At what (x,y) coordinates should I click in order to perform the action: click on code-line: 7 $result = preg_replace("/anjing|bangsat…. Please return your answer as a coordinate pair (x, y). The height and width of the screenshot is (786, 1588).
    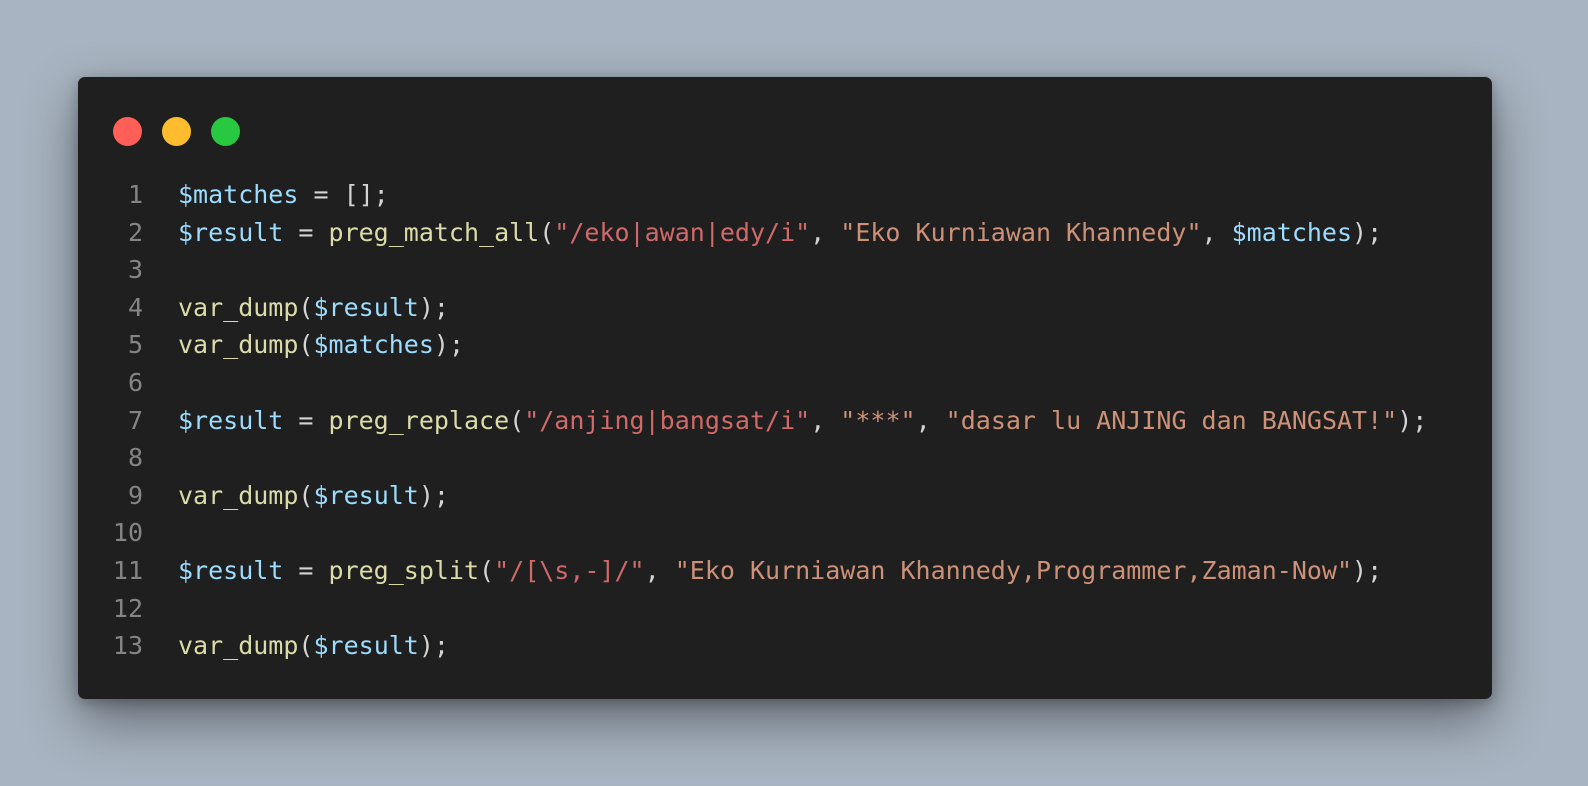
    Looking at the image, I should click on (785, 421).